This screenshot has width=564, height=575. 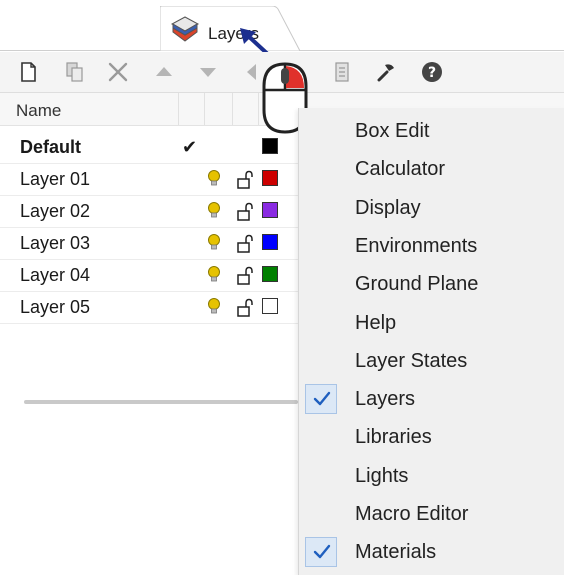 I want to click on current-layer-check-icon: ✔, so click(x=189, y=147).